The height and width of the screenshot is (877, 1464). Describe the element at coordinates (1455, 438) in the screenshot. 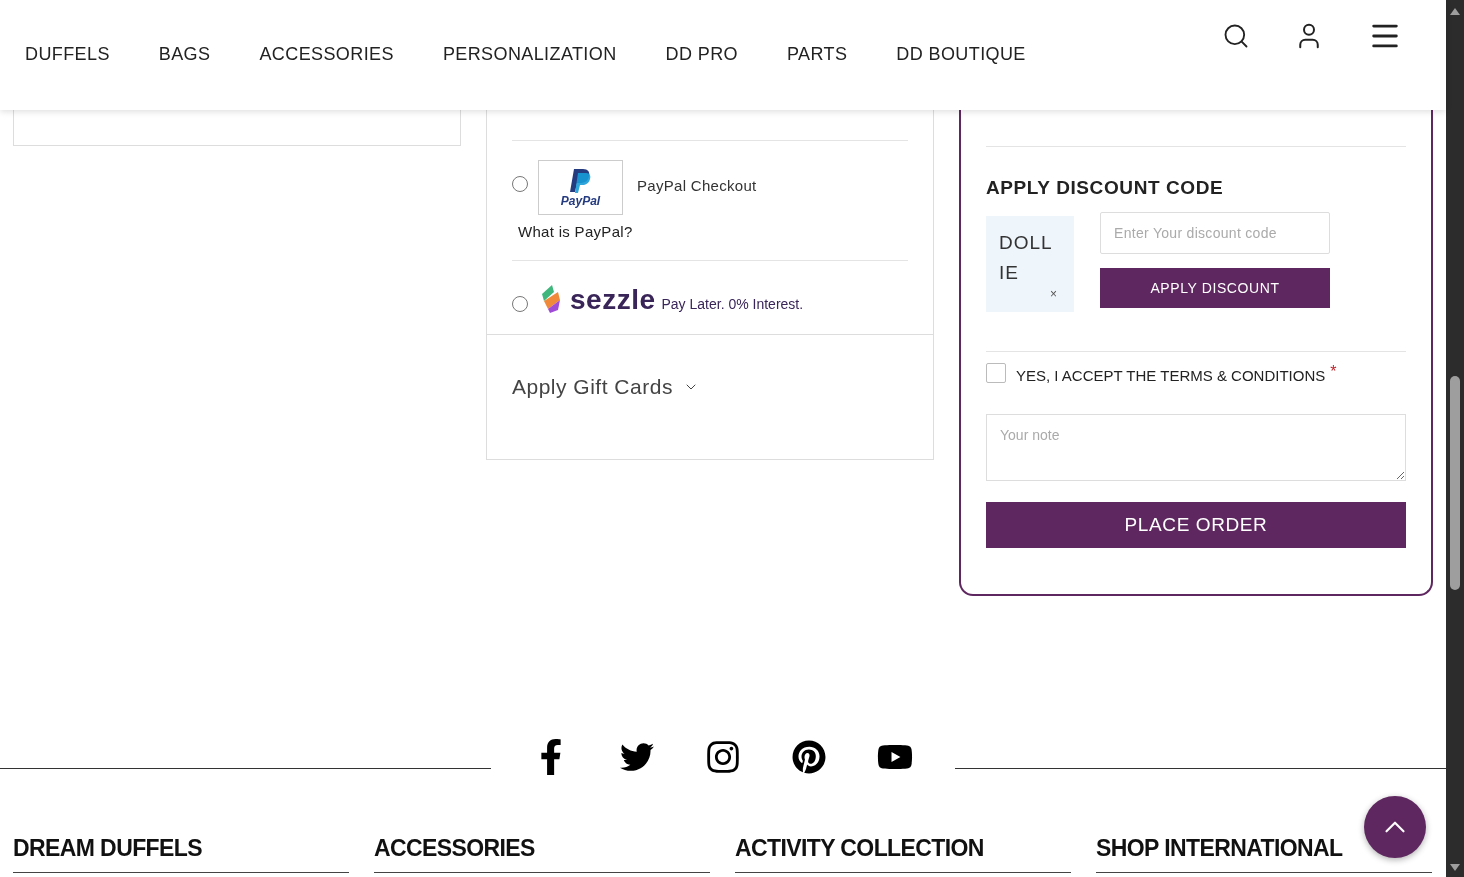

I see `scrollbar` at that location.